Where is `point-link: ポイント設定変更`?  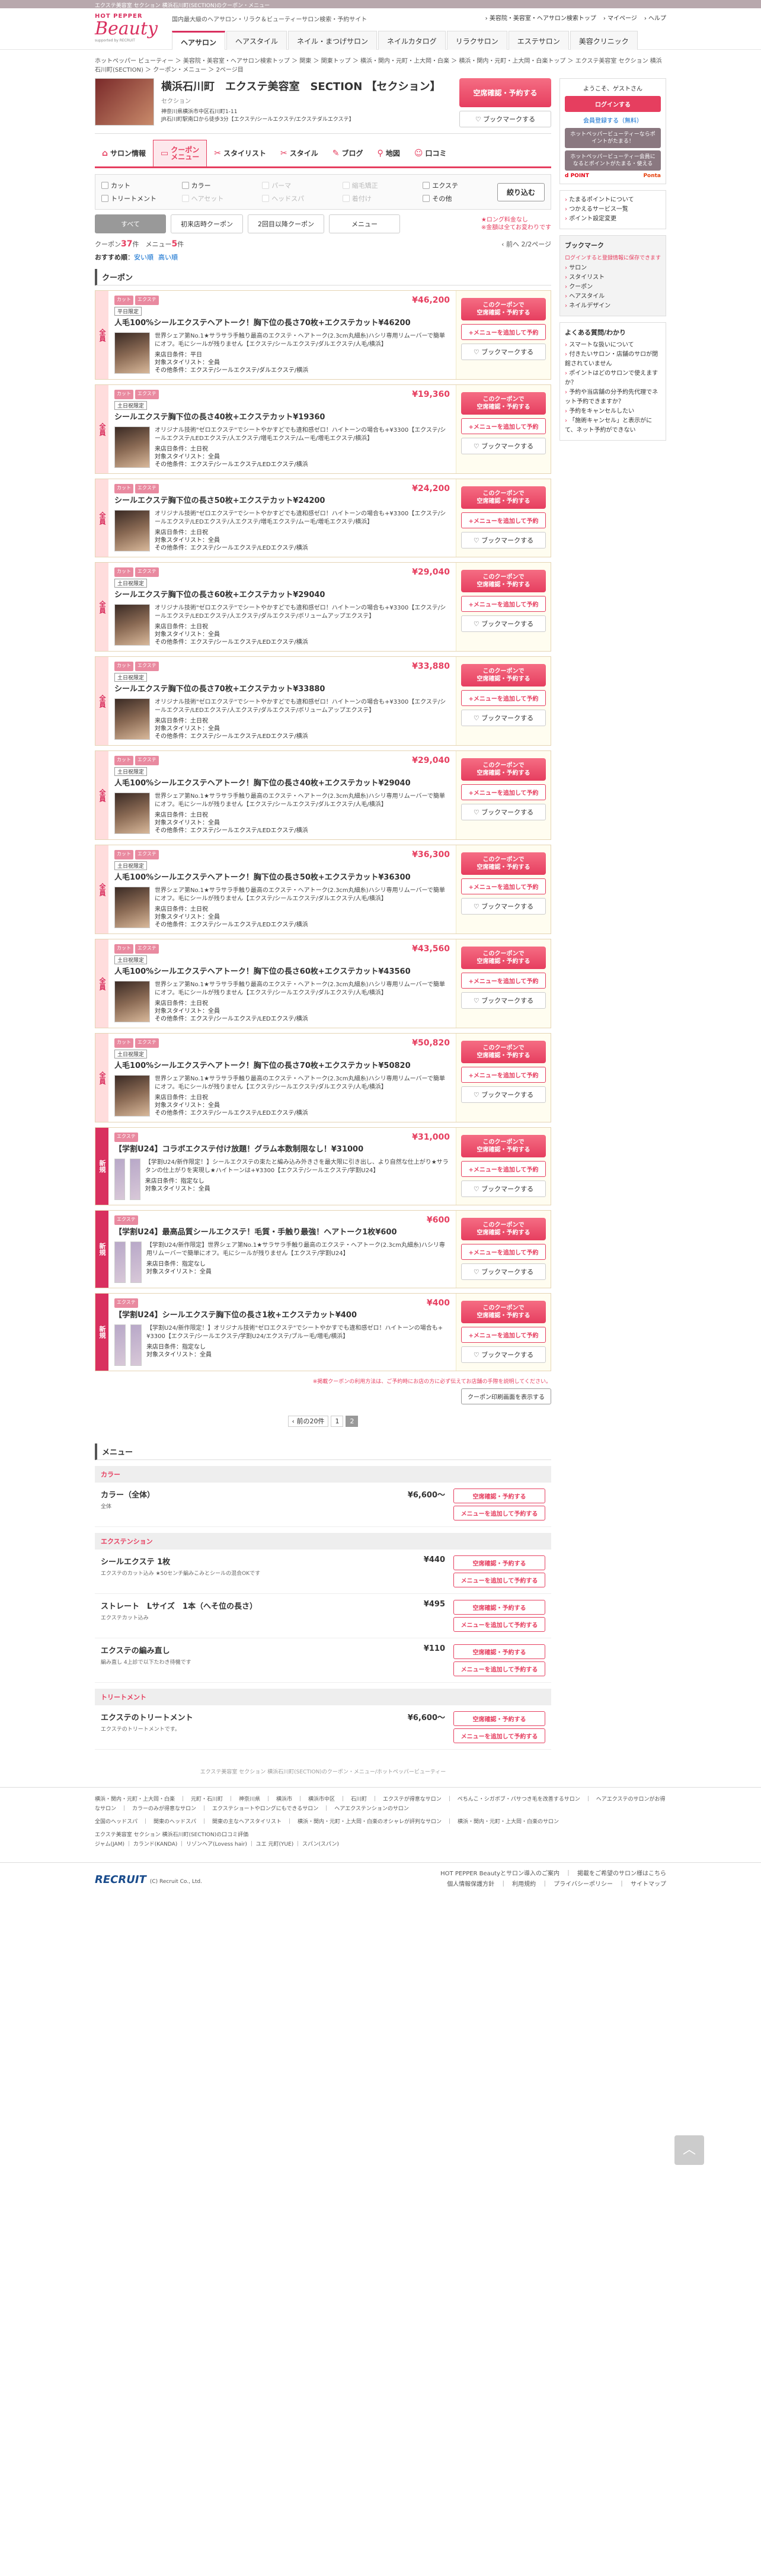 point-link: ポイント設定変更 is located at coordinates (613, 219).